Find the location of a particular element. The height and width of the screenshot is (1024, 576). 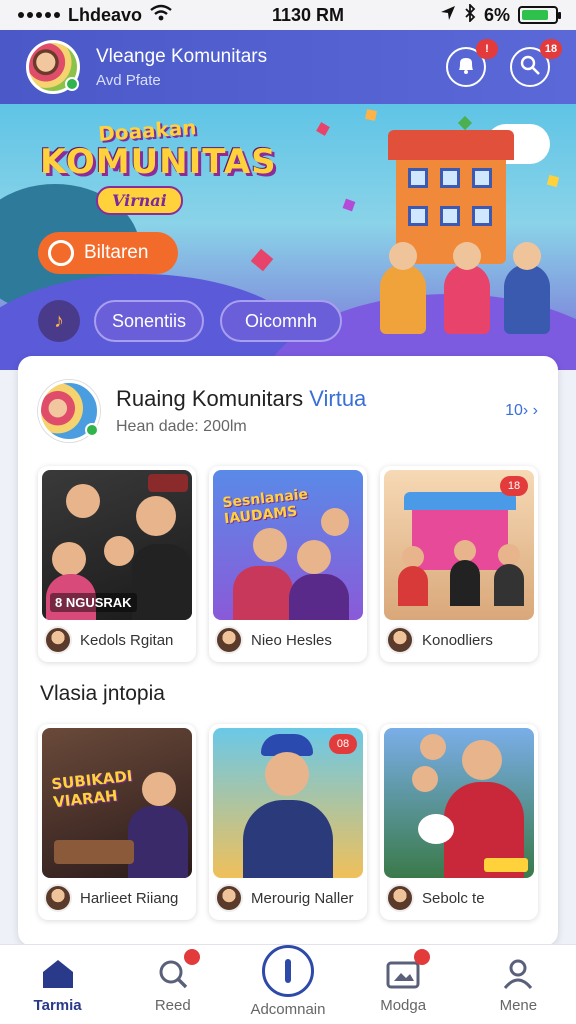

video-thumbnail: 8 NGUSRAK is located at coordinates (117, 545).